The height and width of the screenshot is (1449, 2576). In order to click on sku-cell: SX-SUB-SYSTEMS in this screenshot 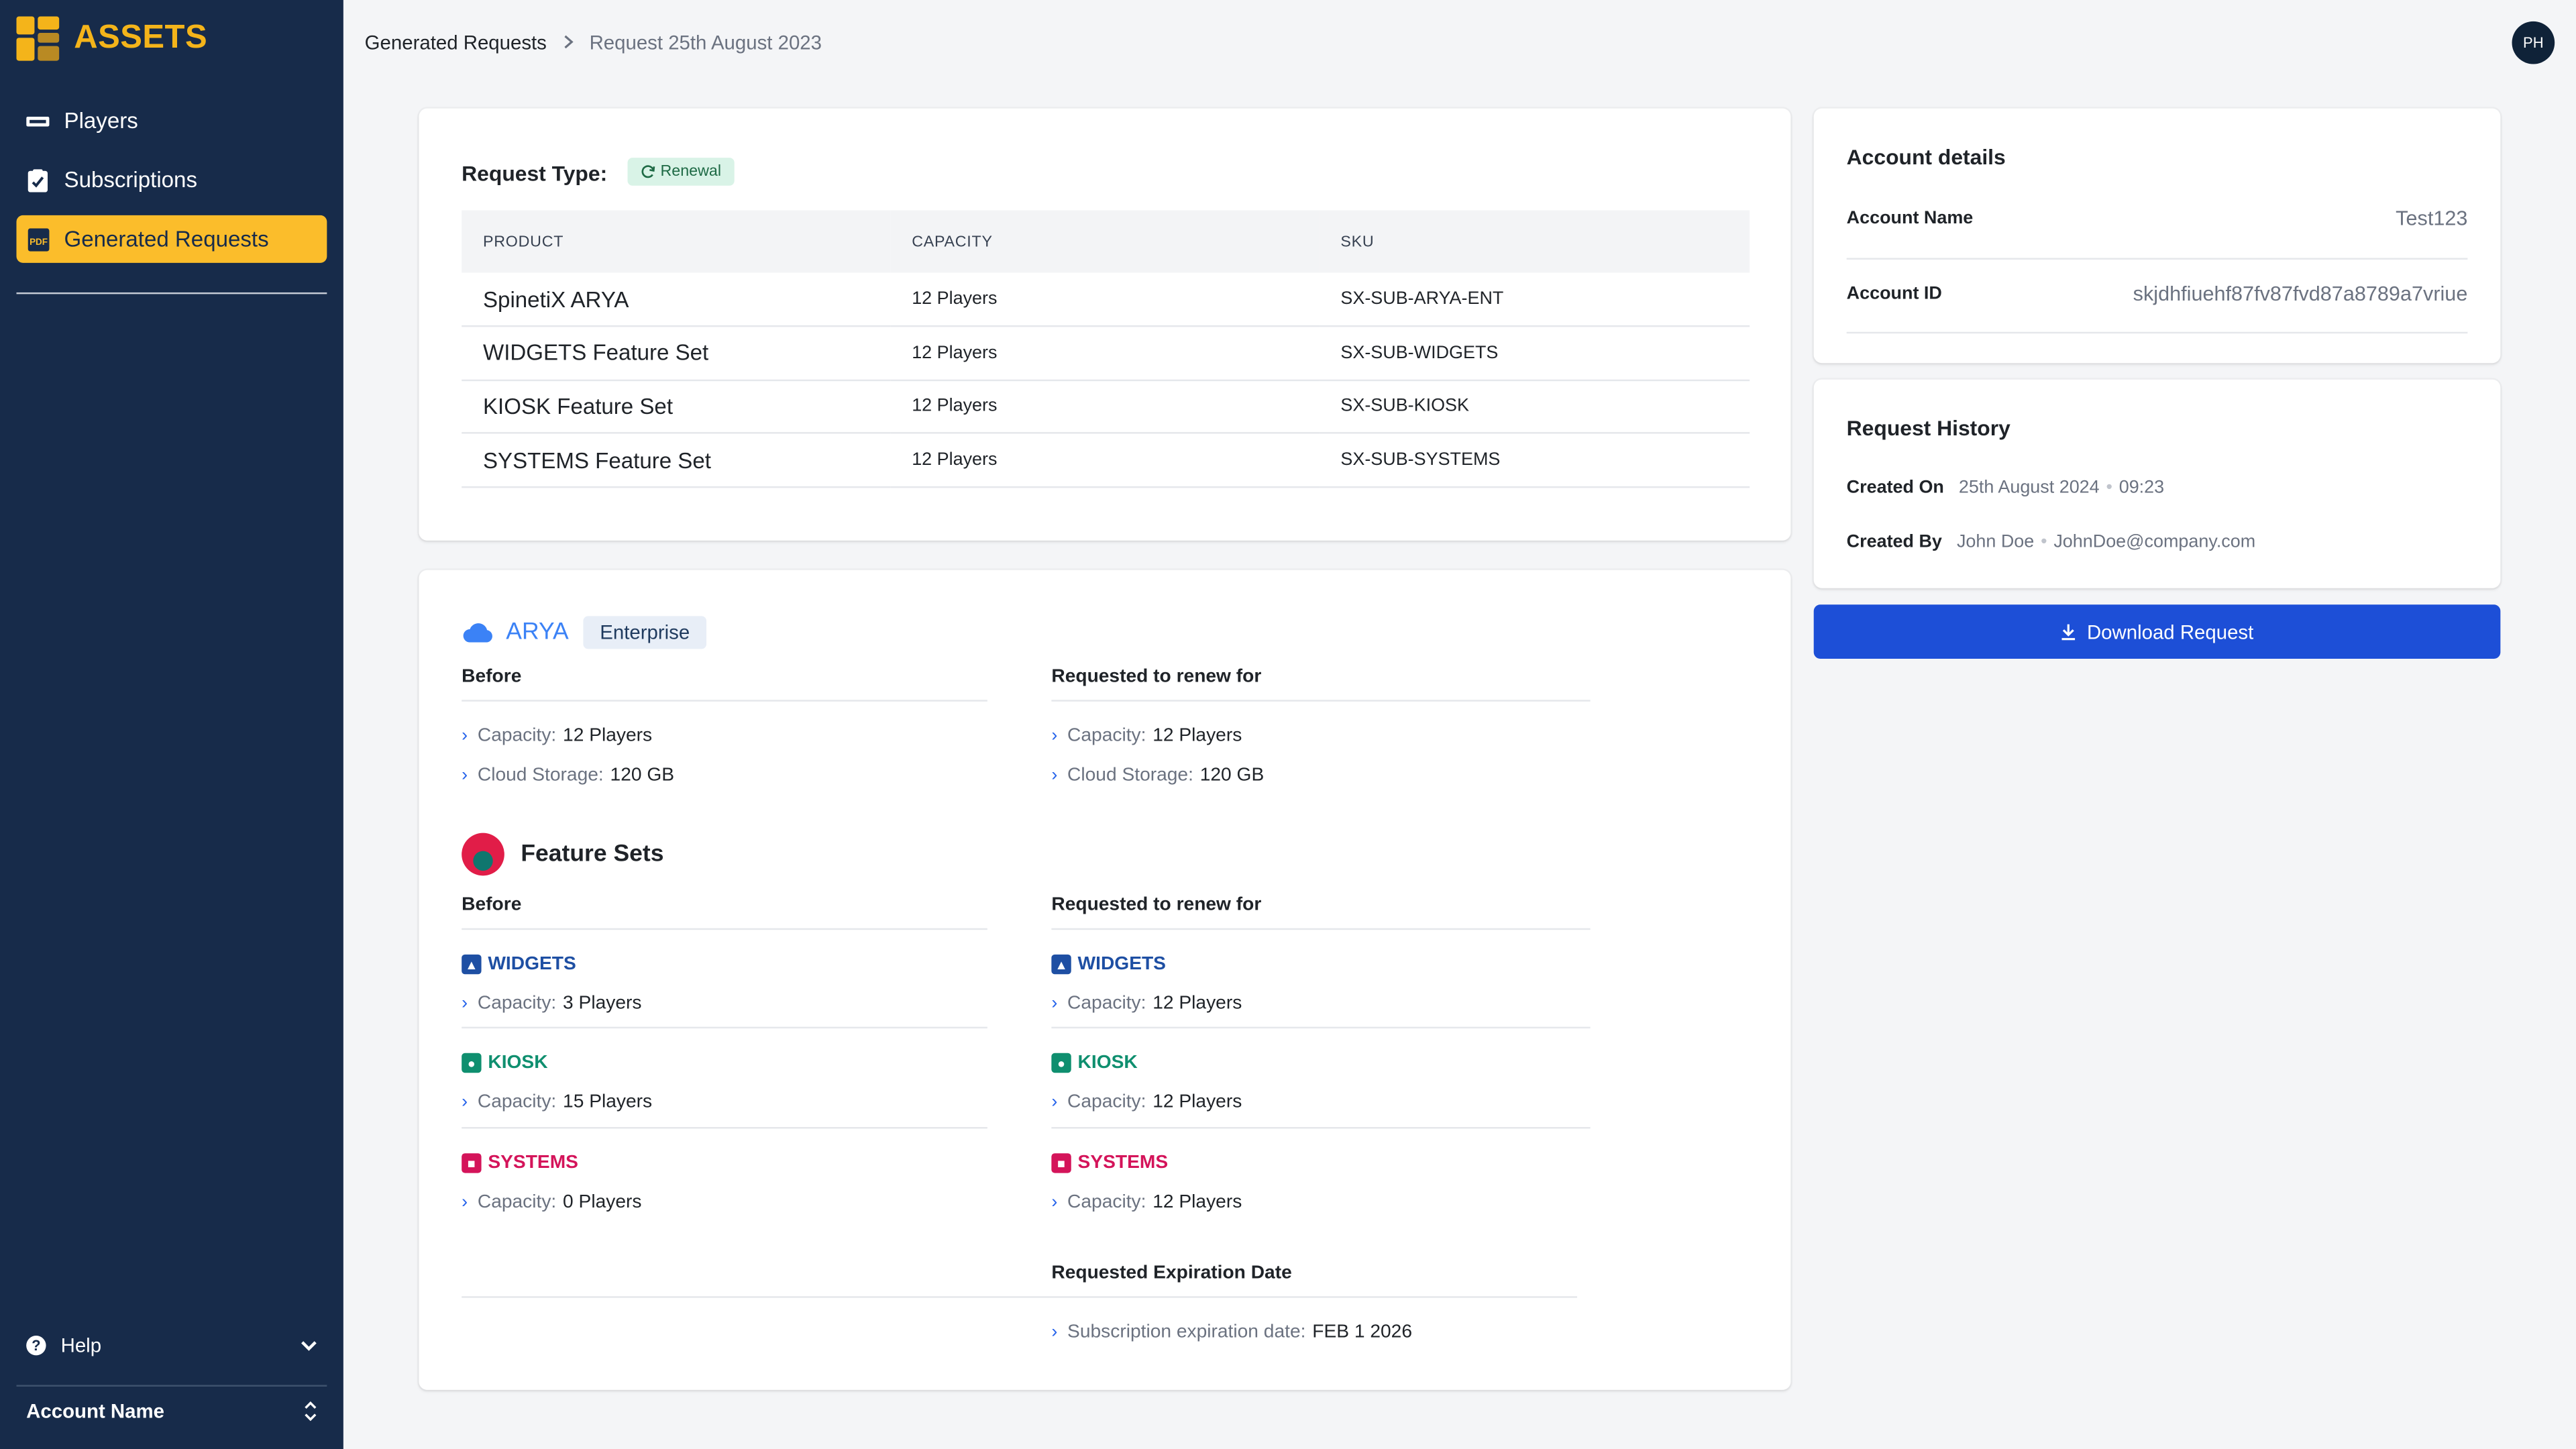, I will do `click(1534, 460)`.